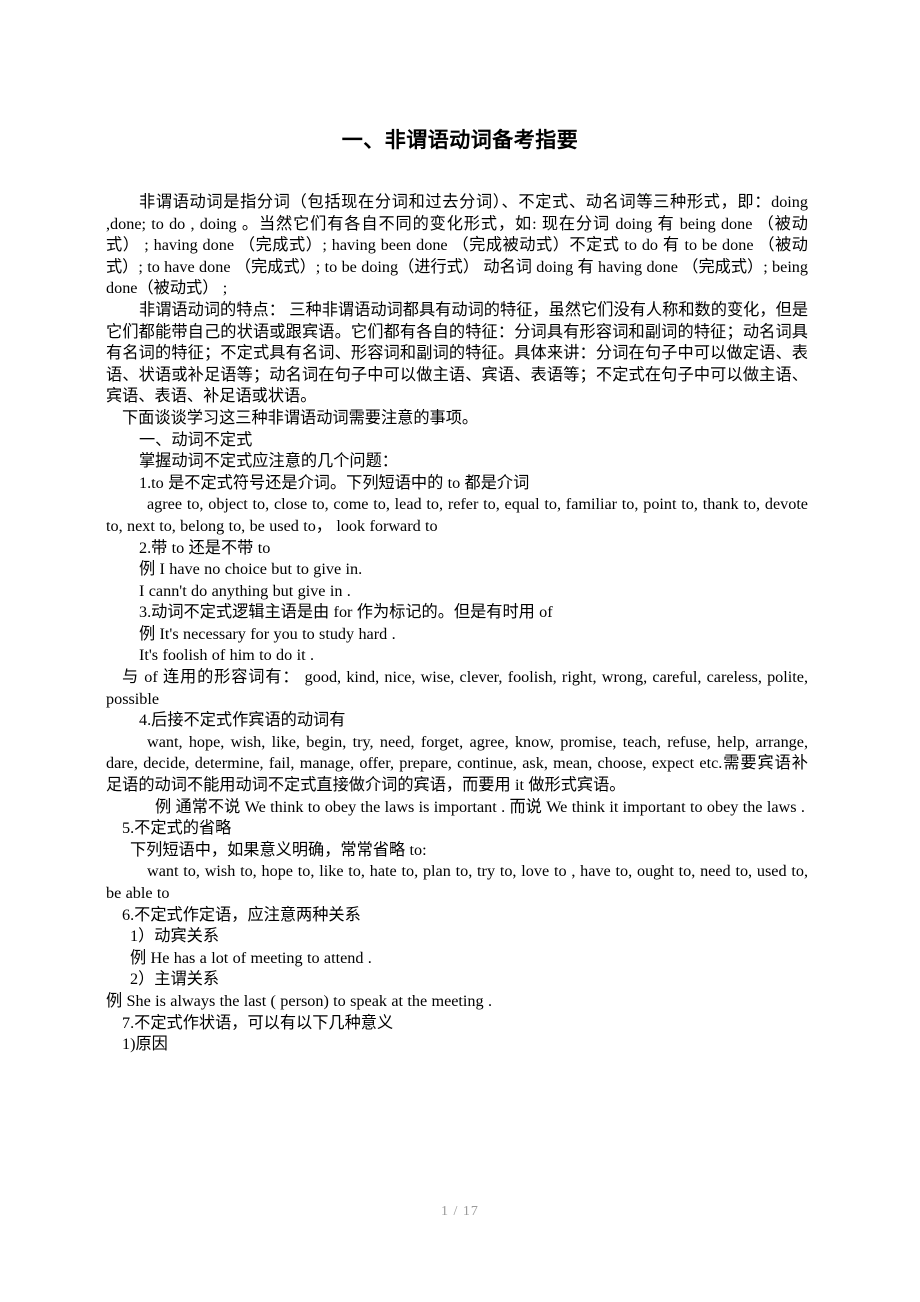  Describe the element at coordinates (460, 1211) in the screenshot. I see `page-number-footer: 1 / 17` at that location.